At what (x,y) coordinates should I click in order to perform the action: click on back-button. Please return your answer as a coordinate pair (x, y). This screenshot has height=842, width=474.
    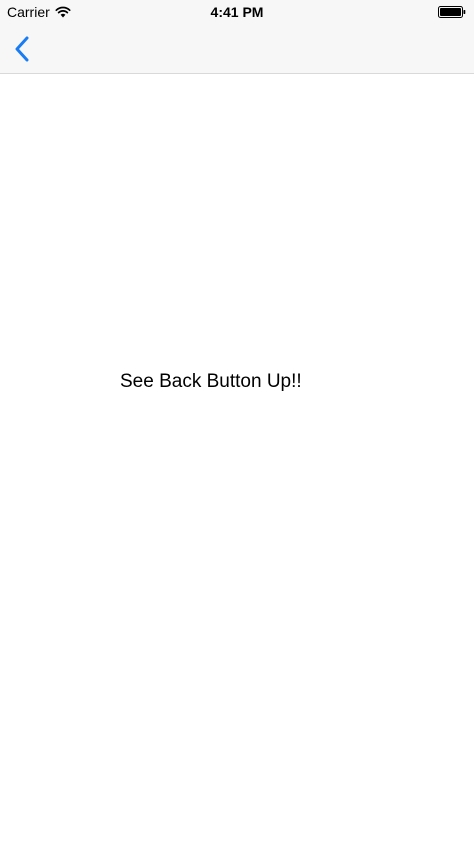
    Looking at the image, I should click on (22, 49).